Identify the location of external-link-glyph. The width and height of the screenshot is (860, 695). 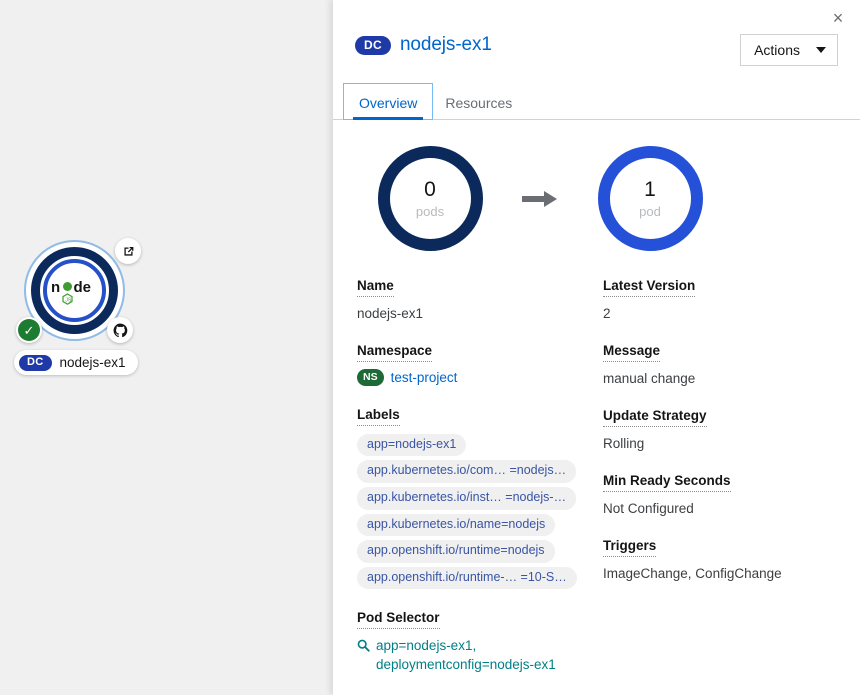
(128, 251).